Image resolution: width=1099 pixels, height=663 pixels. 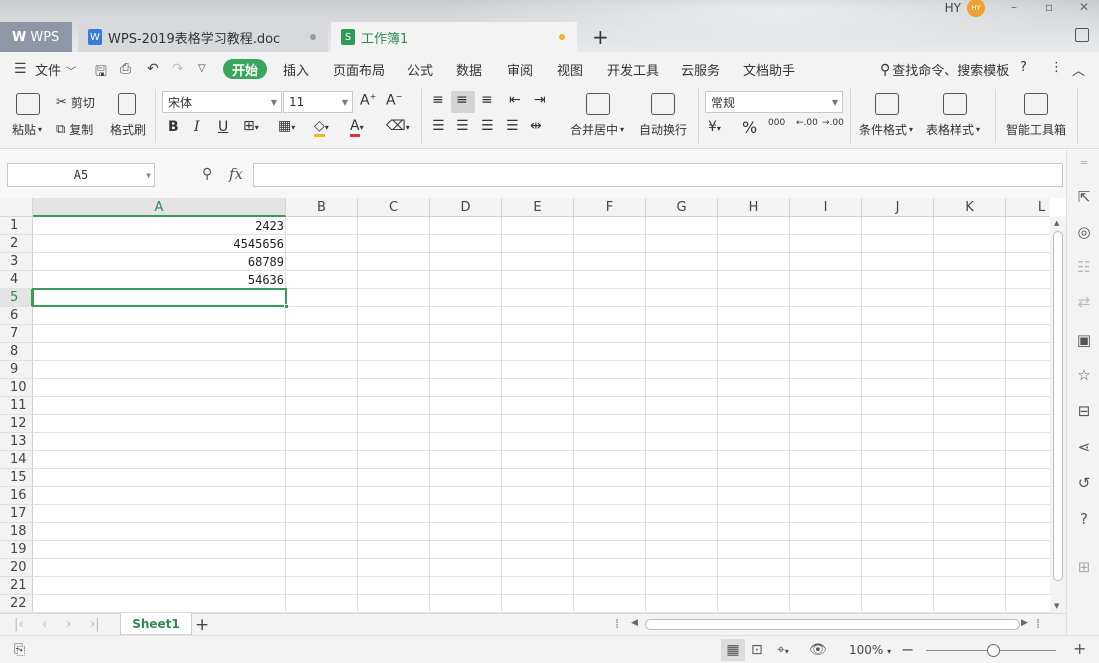 What do you see at coordinates (818, 650) in the screenshot?
I see `eye-protection-icon: 👁` at bounding box center [818, 650].